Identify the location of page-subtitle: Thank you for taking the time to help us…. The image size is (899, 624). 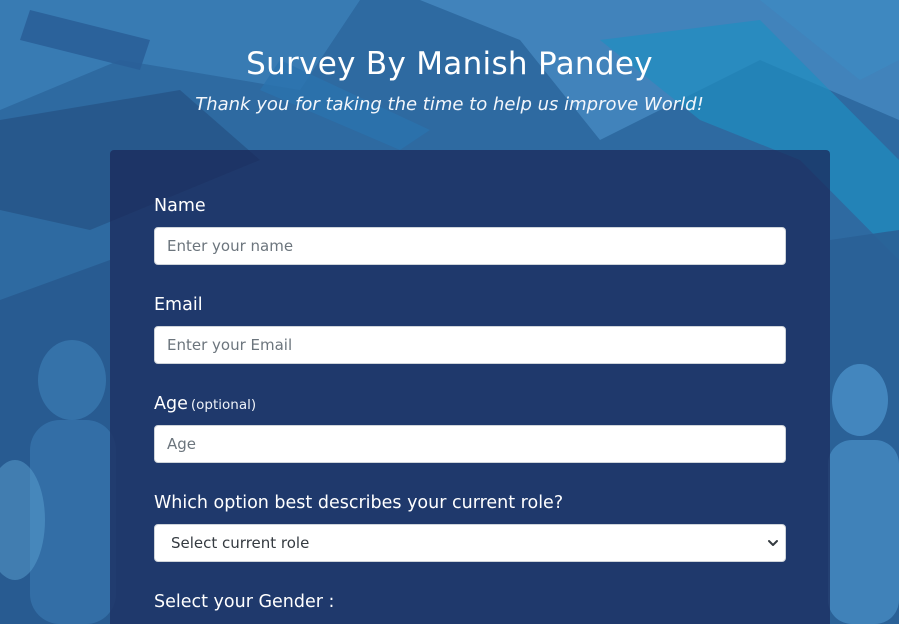
(449, 104).